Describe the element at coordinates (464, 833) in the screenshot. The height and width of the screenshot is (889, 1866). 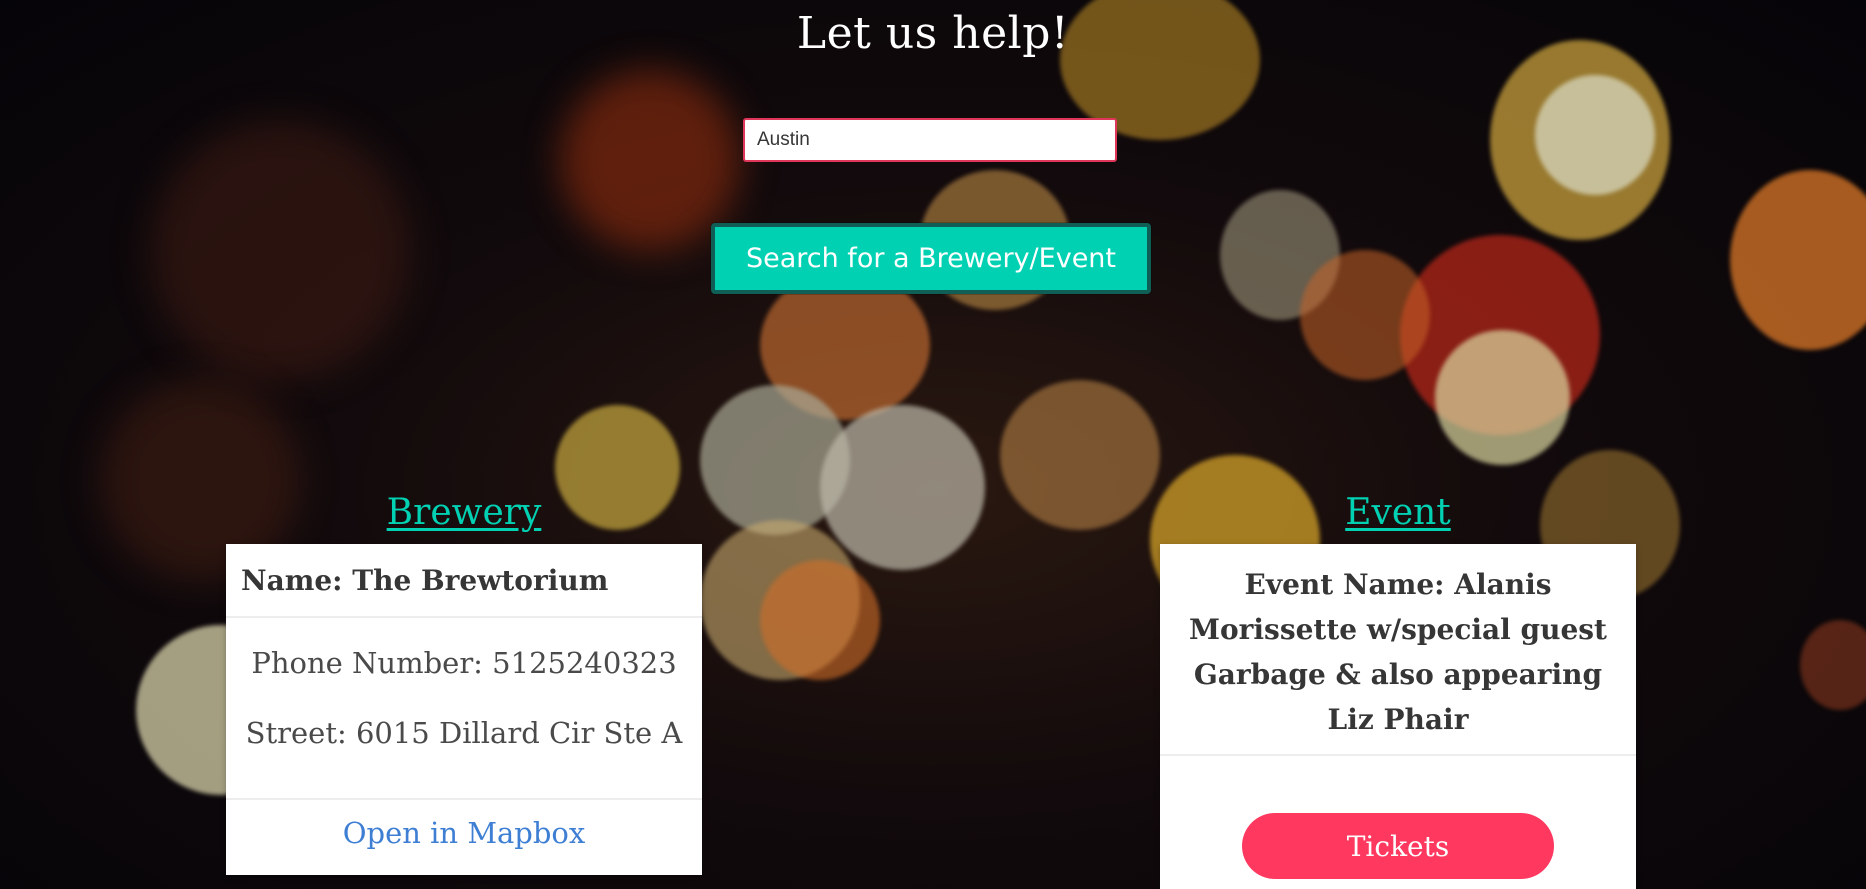
I see `open-in-mapbox-link: Open in Mapbox` at that location.